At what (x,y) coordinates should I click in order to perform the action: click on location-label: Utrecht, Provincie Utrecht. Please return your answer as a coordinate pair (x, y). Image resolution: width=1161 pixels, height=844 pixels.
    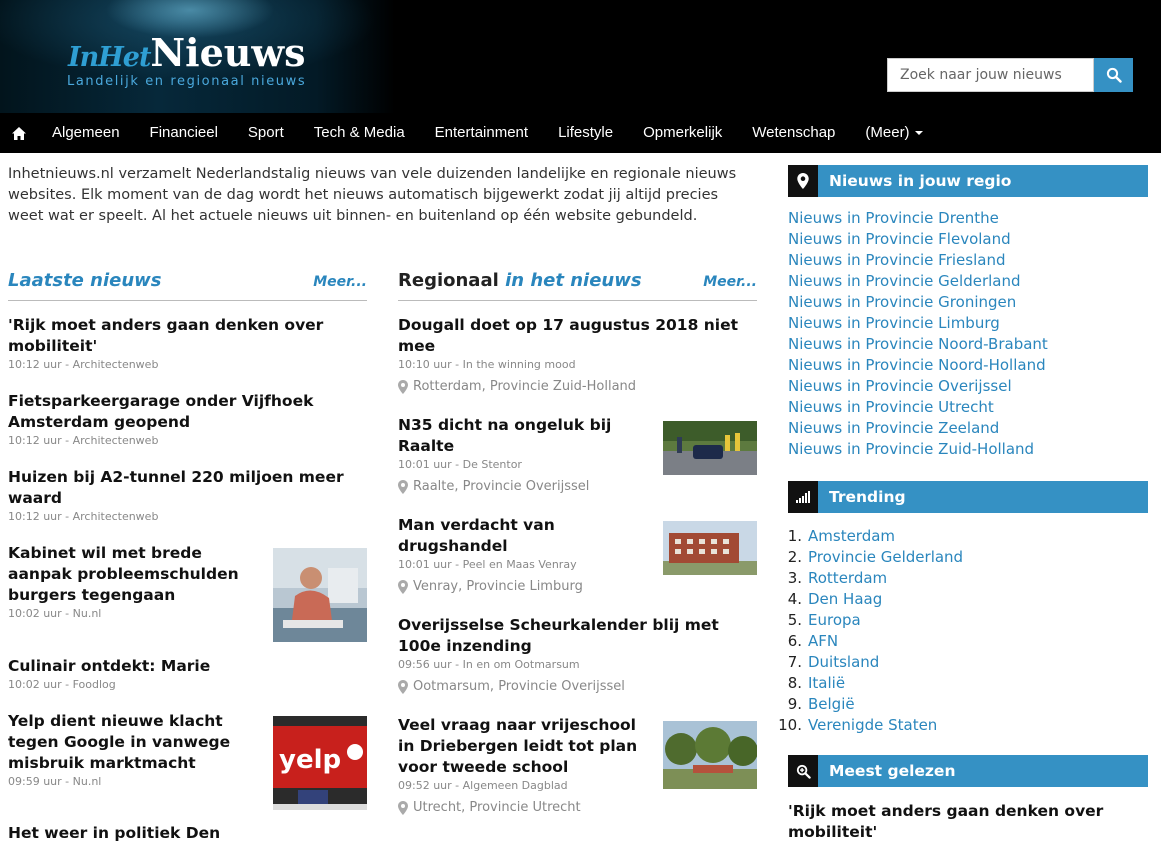
    Looking at the image, I should click on (497, 807).